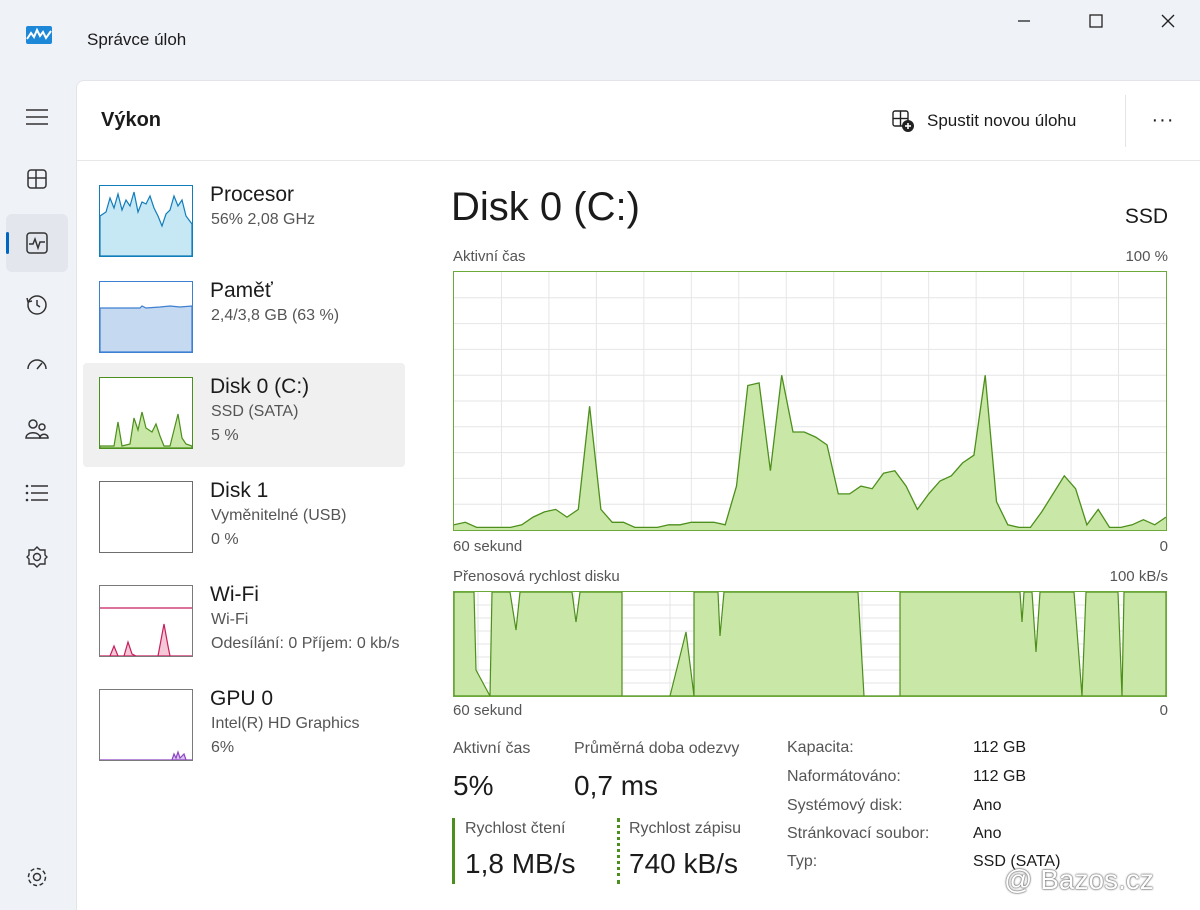 This screenshot has width=1200, height=910. I want to click on run-new-task-button: Spustit novou úlohu, so click(983, 121).